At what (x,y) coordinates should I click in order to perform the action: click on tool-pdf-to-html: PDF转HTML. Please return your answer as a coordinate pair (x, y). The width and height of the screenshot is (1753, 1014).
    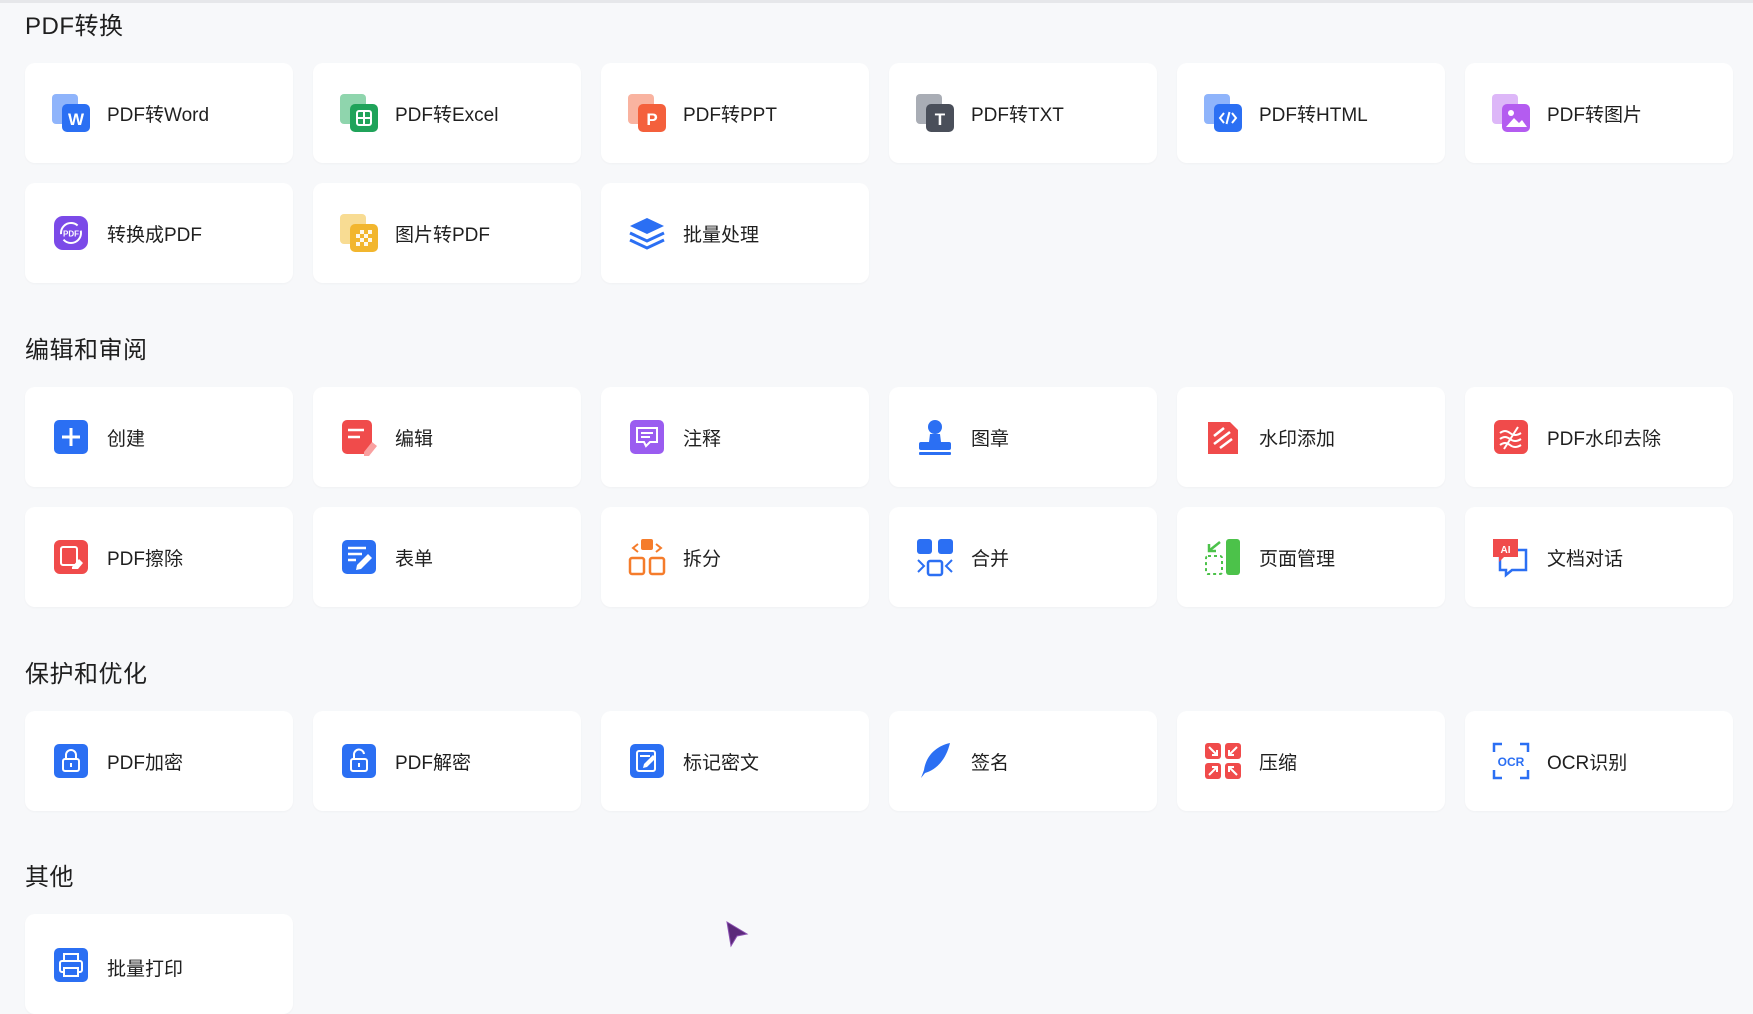
    Looking at the image, I should click on (1311, 113).